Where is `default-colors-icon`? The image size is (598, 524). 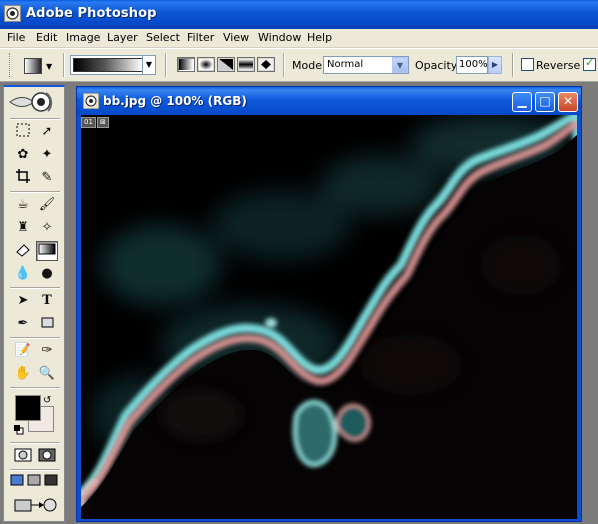 default-colors-icon is located at coordinates (18, 429).